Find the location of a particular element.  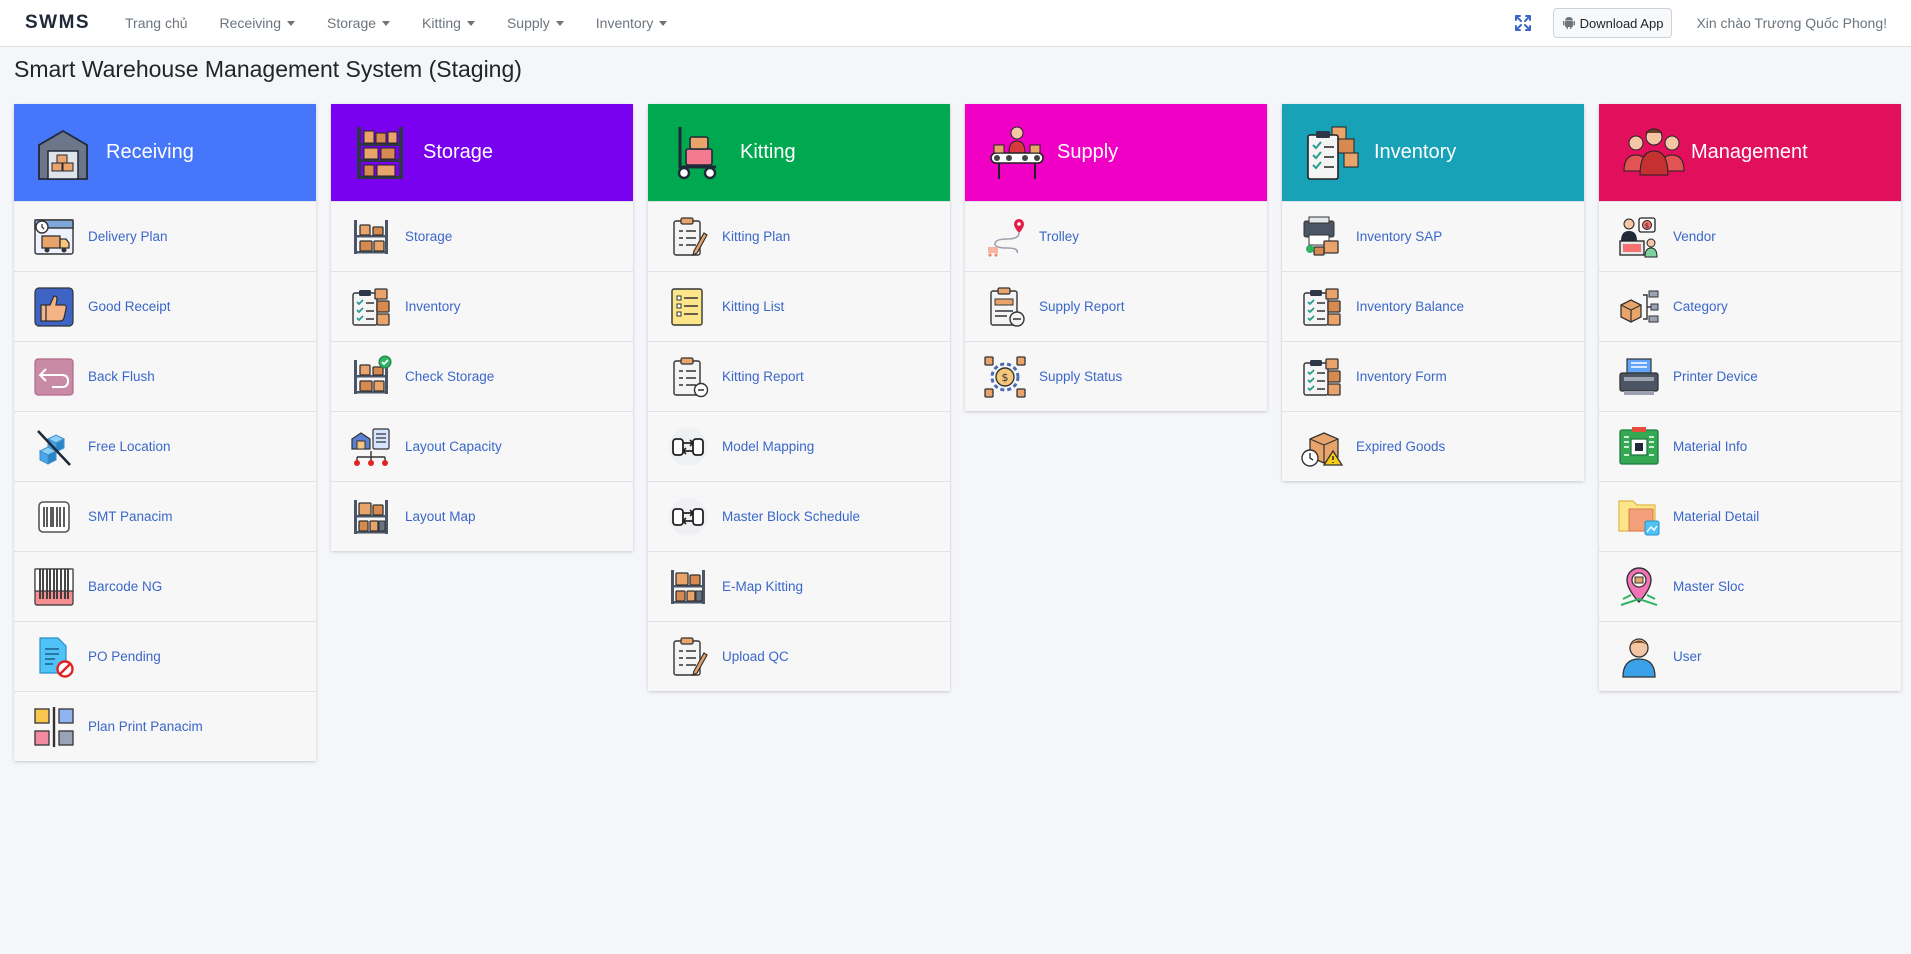

module-link-model-mapping: Model Mapping is located at coordinates (799, 446).